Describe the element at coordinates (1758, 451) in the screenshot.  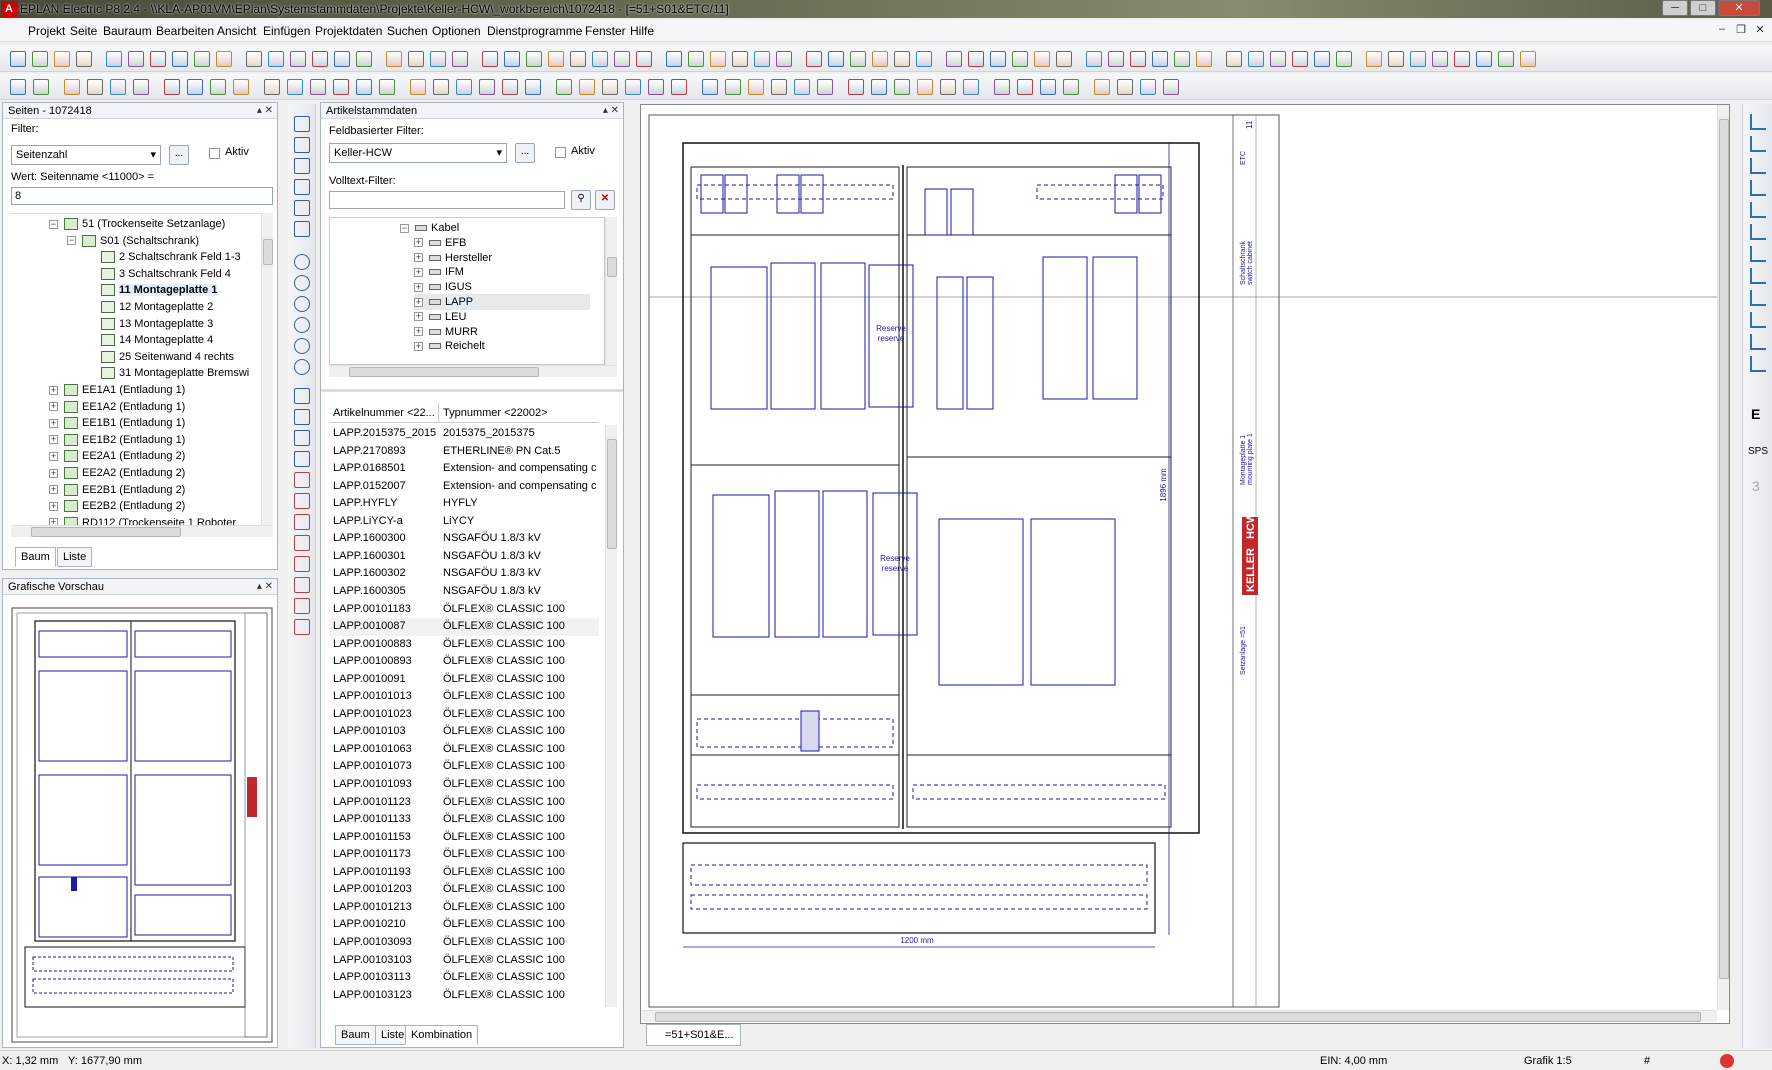
I see `sps-button: SPS` at that location.